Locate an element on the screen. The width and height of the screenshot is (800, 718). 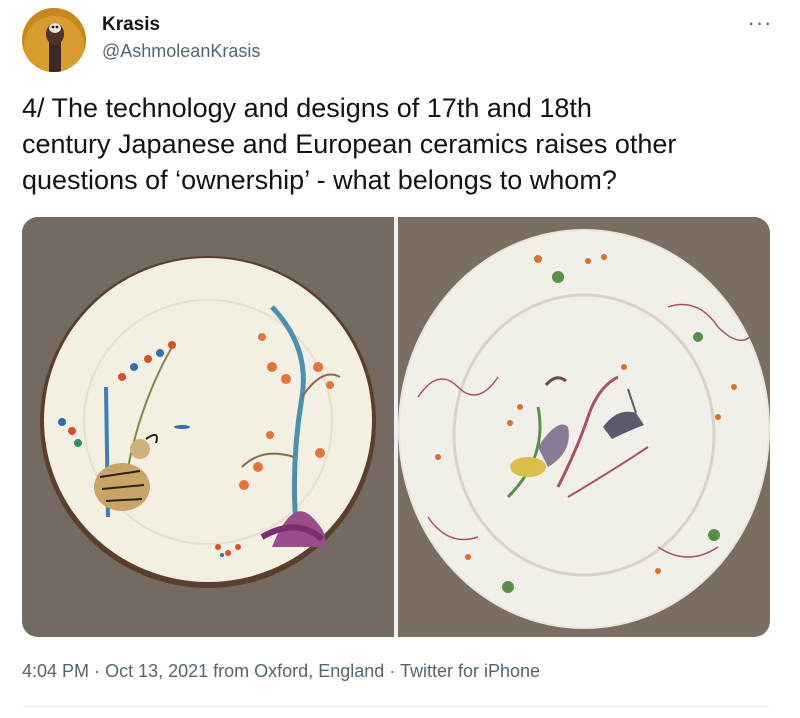
tweet-date: Oct 13, 2021 is located at coordinates (156, 671).